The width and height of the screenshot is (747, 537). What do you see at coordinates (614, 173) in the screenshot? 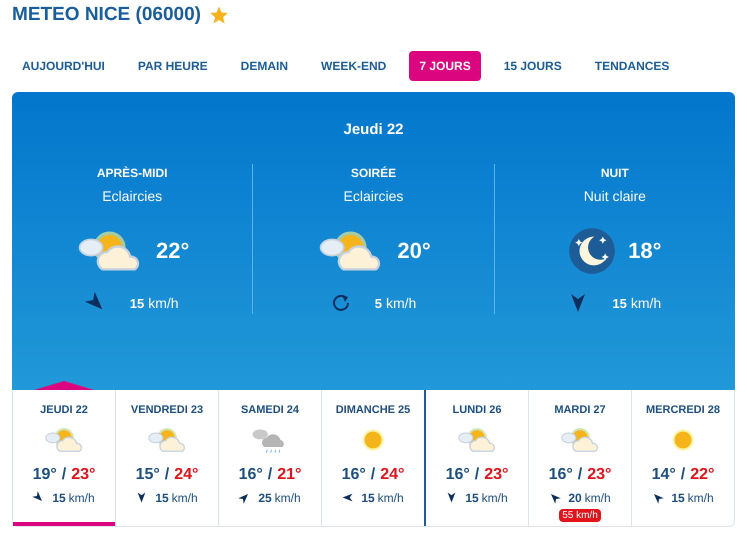
I see `period-name: NUIT` at bounding box center [614, 173].